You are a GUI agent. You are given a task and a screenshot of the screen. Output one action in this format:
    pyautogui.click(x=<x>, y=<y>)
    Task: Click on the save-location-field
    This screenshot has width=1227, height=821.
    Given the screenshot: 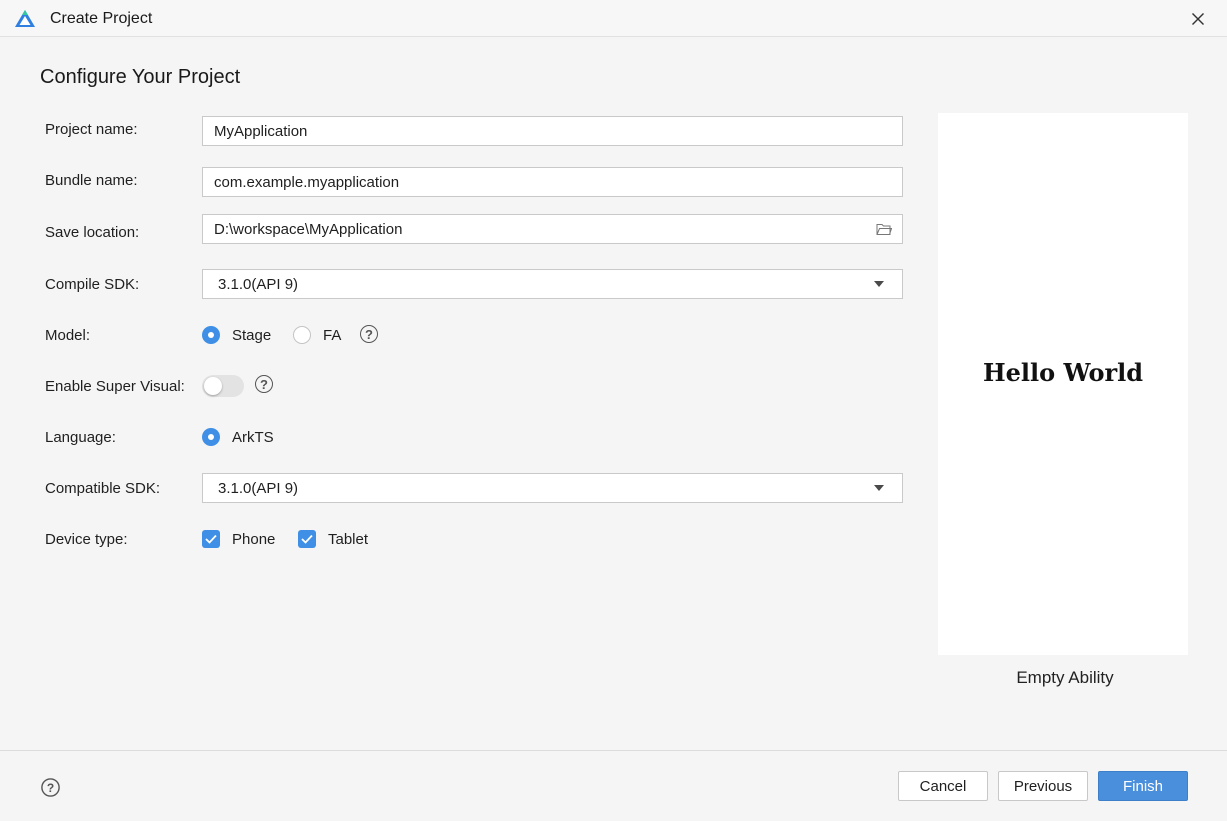 What is the action you would take?
    pyautogui.click(x=552, y=229)
    